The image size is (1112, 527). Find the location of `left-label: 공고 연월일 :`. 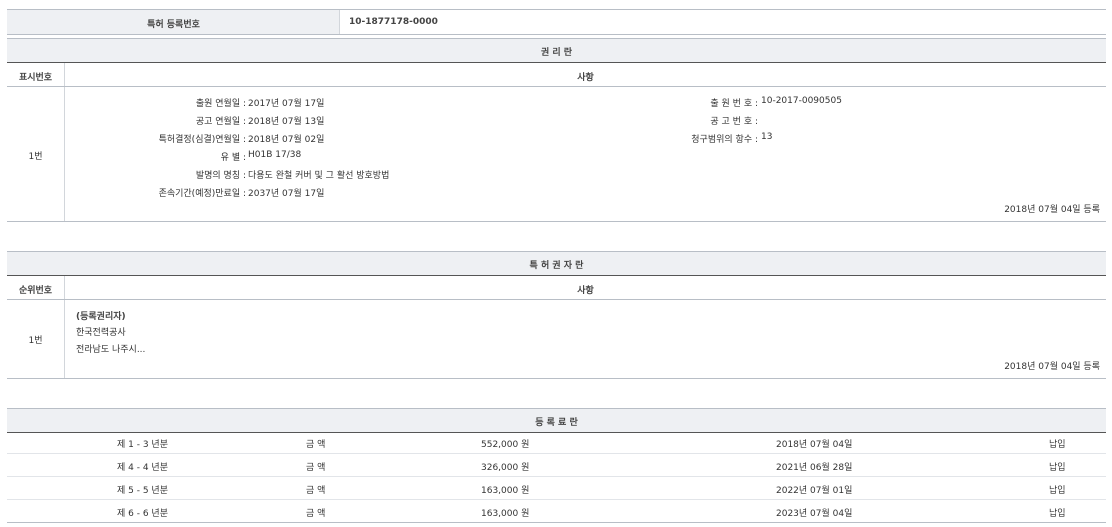

left-label: 공고 연월일 : is located at coordinates (158, 120).